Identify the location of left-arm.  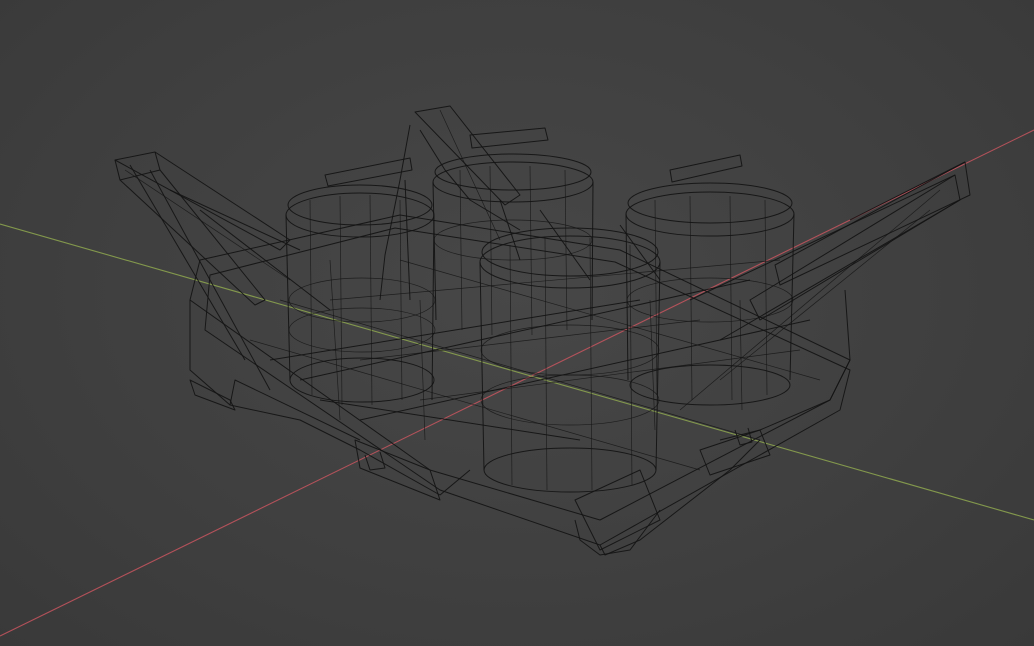
(222, 271).